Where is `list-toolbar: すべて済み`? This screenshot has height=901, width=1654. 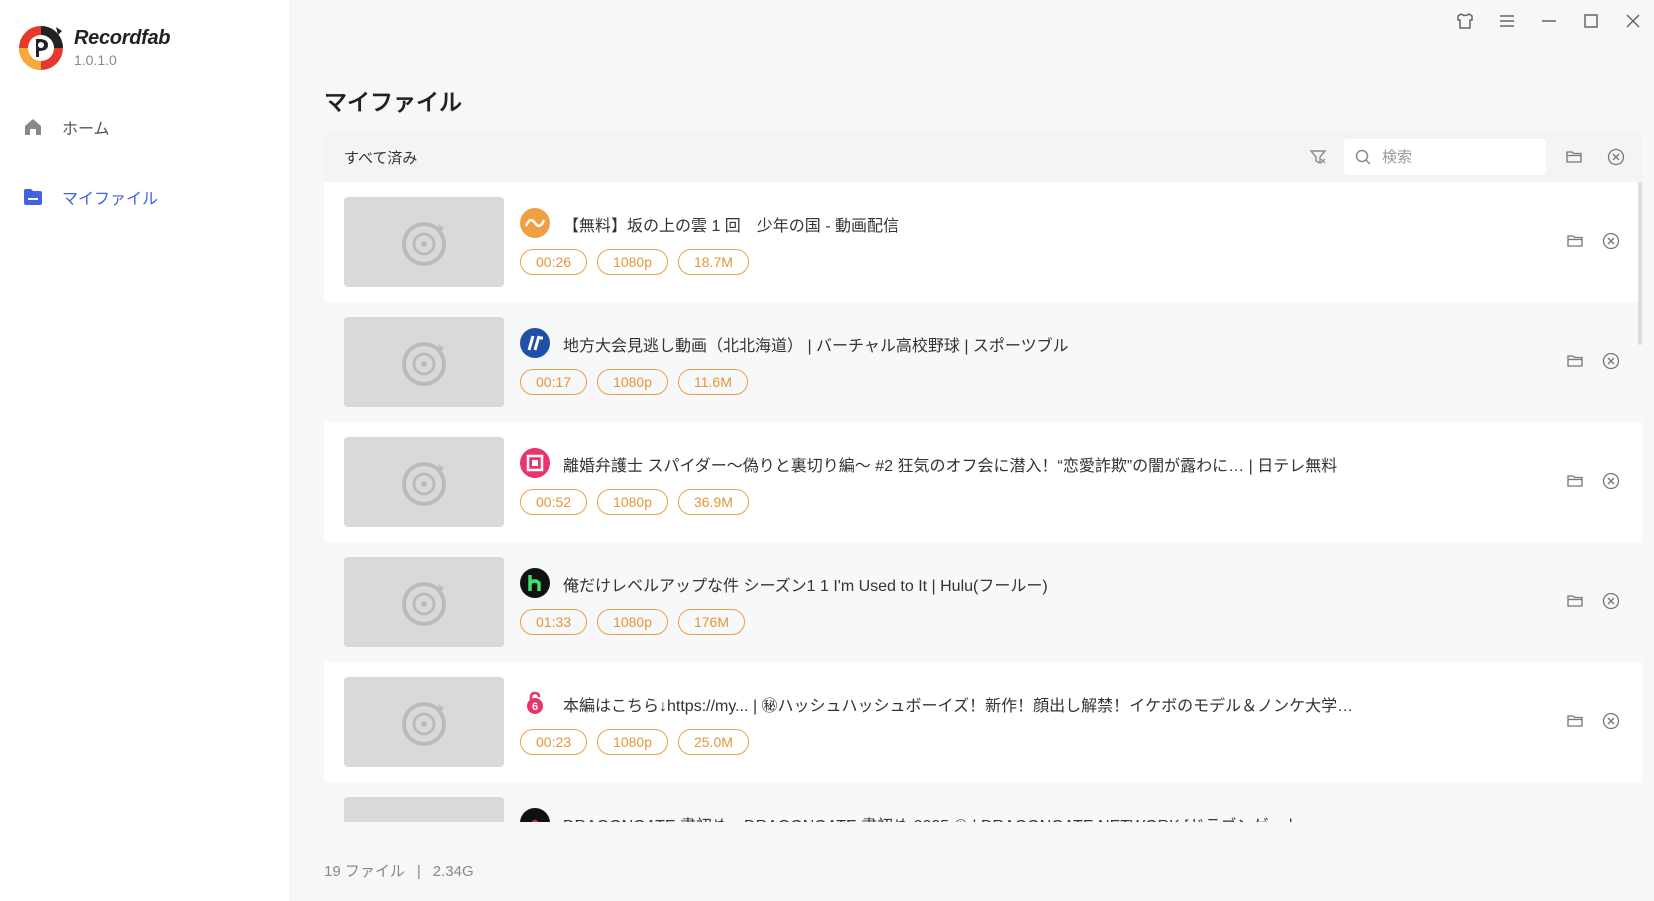
list-toolbar: すべて済み is located at coordinates (983, 157).